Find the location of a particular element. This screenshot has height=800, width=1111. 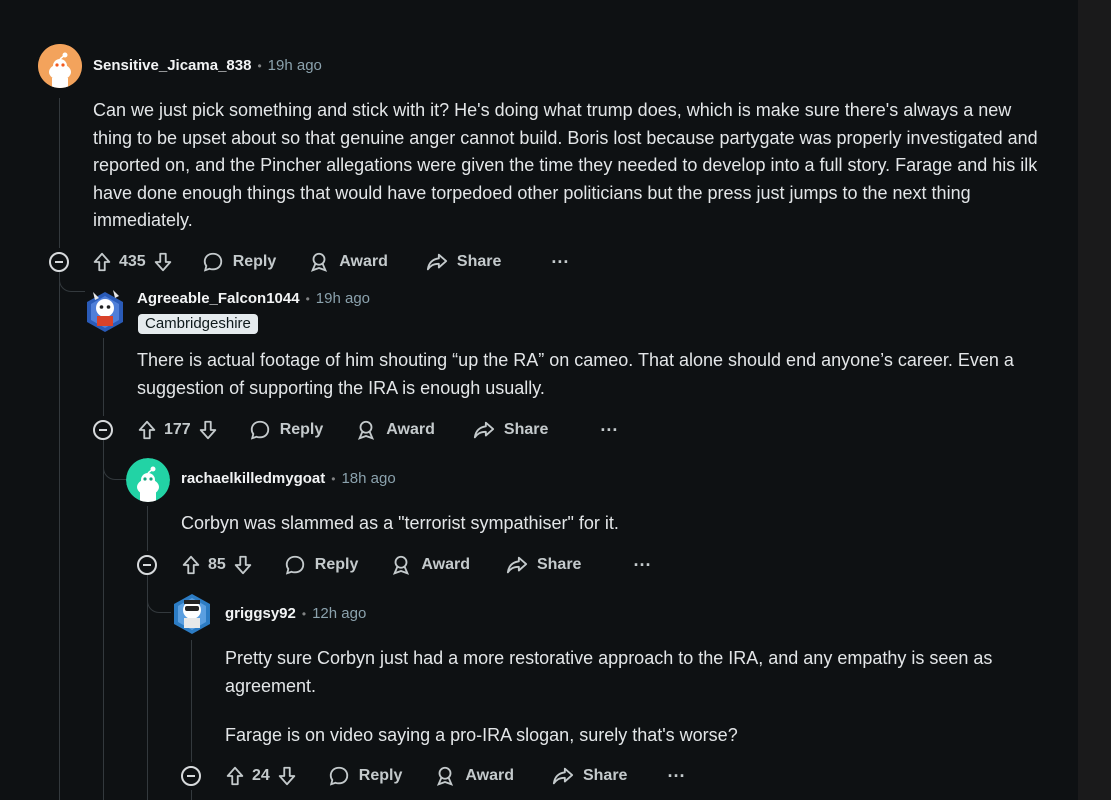

comment-meta: rachaelkilledmygoat • 18h ago is located at coordinates (288, 478).